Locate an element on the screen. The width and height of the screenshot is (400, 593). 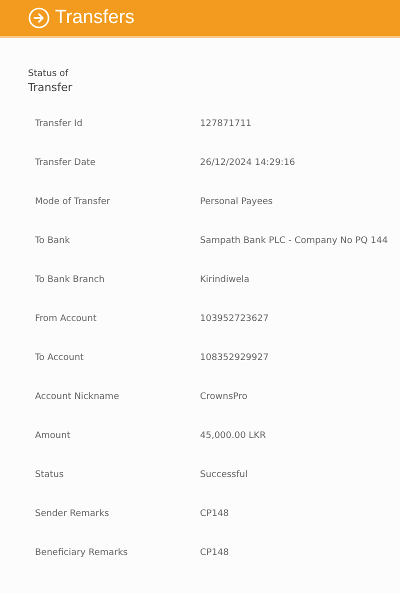
field-label: Transfer Date is located at coordinates (65, 163).